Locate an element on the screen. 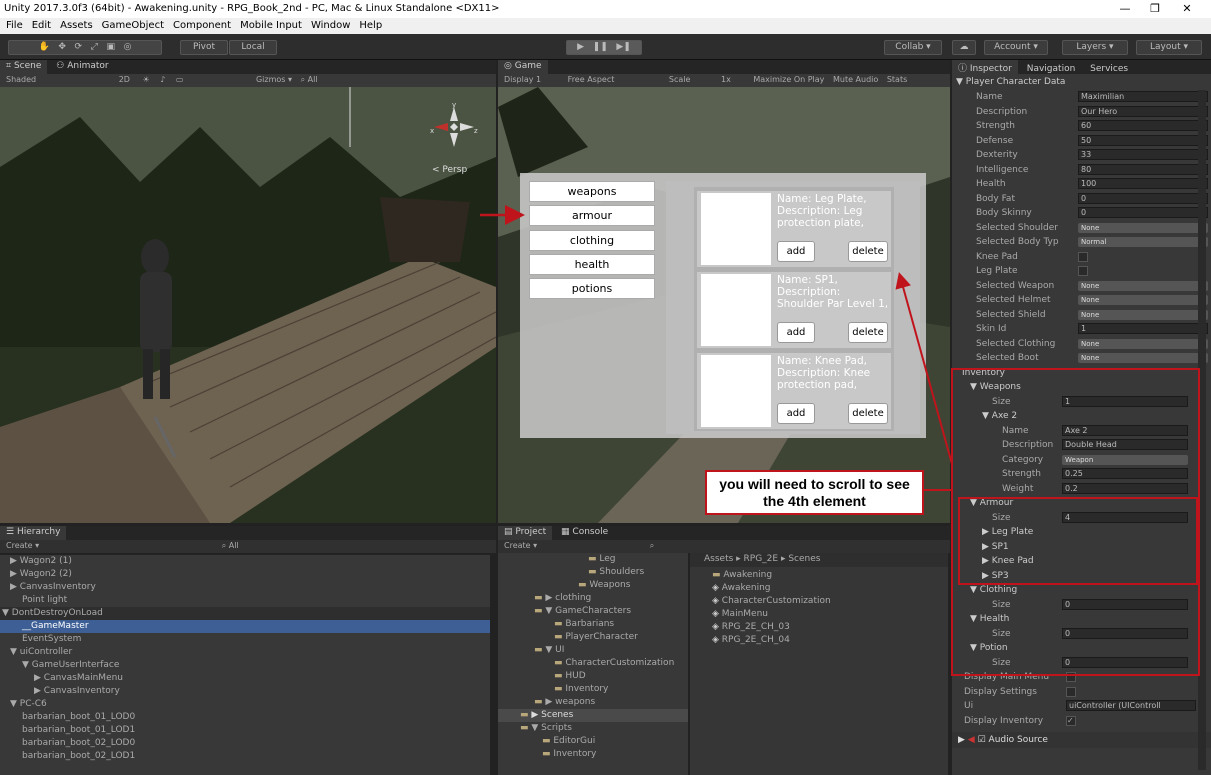  project-folder-item: ▬ ▶ Scenes is located at coordinates (593, 715).